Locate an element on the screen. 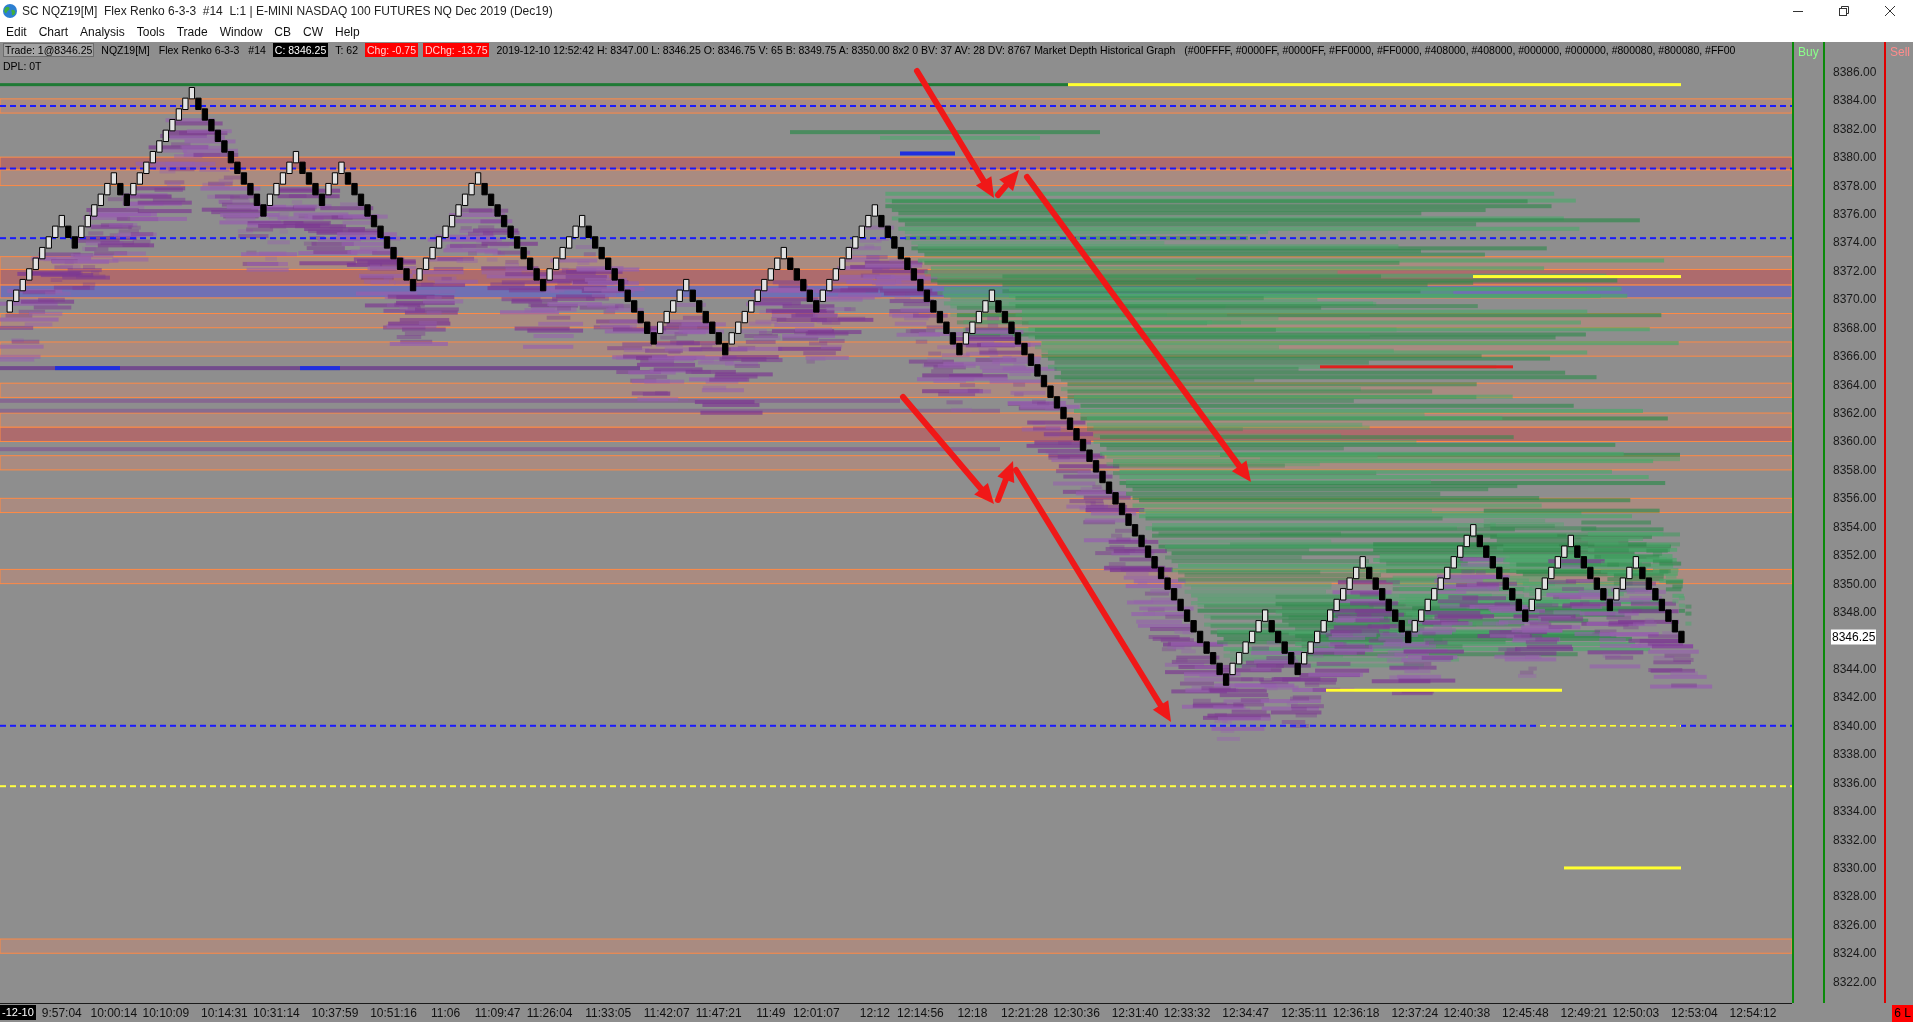 This screenshot has width=1913, height=1022. price-label: 8332.00 is located at coordinates (1855, 839).